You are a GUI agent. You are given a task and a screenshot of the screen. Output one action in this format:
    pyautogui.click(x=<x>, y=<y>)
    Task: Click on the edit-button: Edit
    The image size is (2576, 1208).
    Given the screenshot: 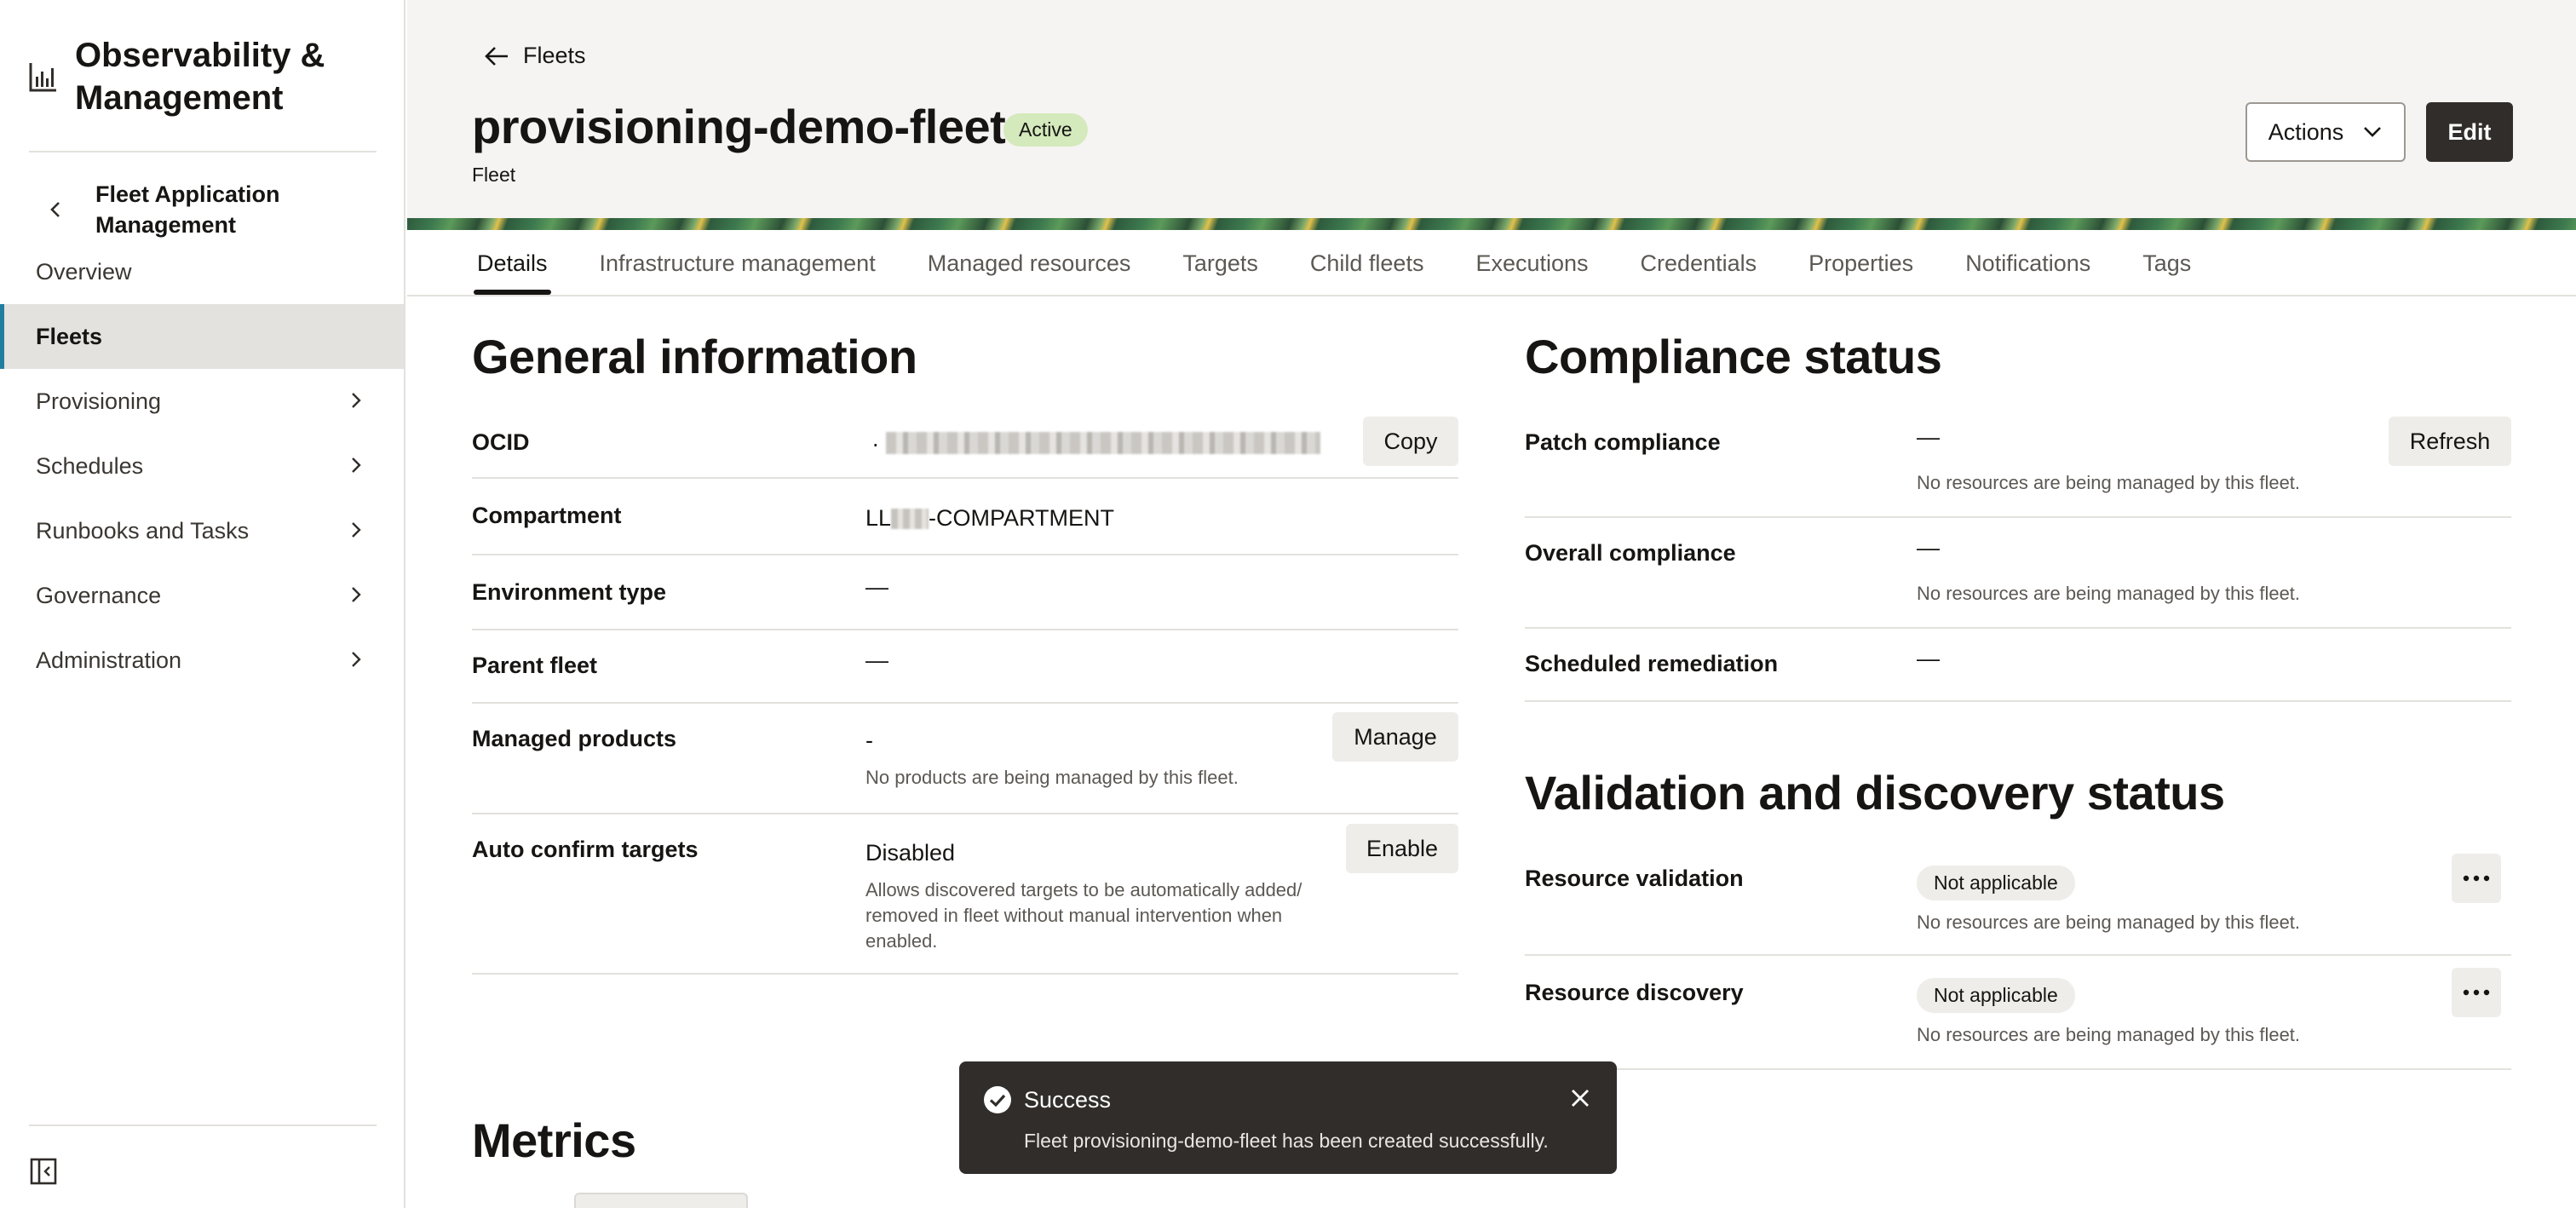 What is the action you would take?
    pyautogui.click(x=2470, y=132)
    